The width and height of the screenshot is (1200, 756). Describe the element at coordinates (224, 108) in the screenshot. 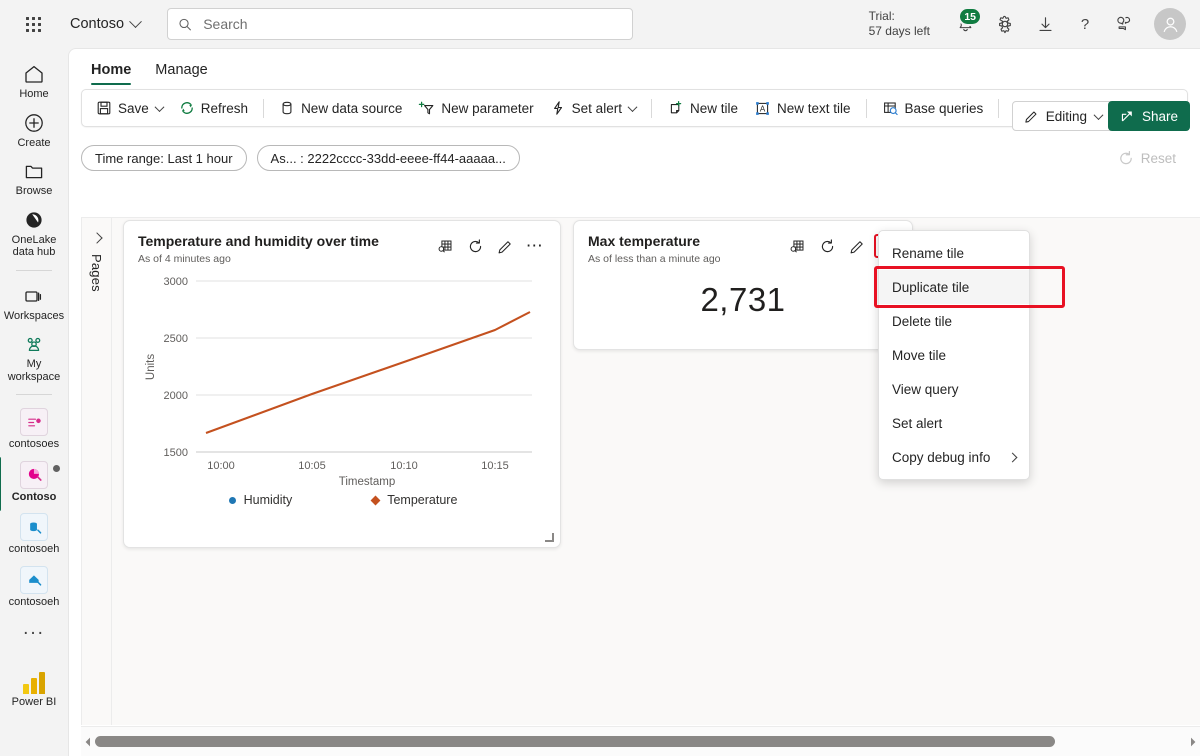

I see `refresh-label: Refresh` at that location.